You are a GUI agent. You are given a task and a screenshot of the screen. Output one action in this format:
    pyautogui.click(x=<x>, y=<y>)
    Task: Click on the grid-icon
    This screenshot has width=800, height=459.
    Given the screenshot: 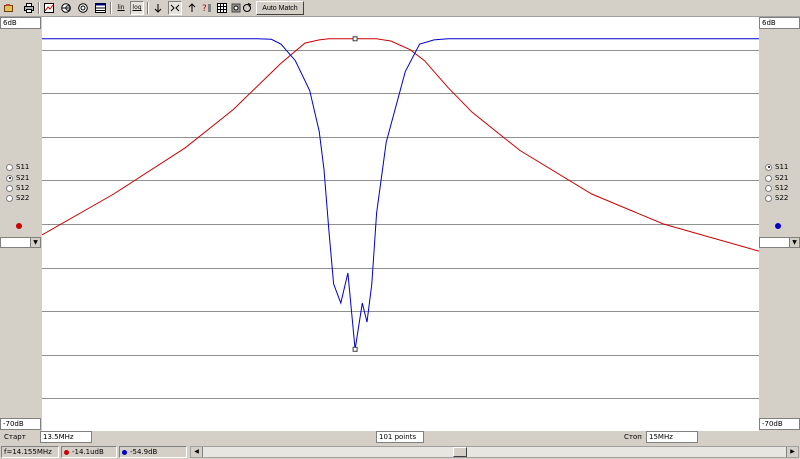 What is the action you would take?
    pyautogui.click(x=222, y=8)
    